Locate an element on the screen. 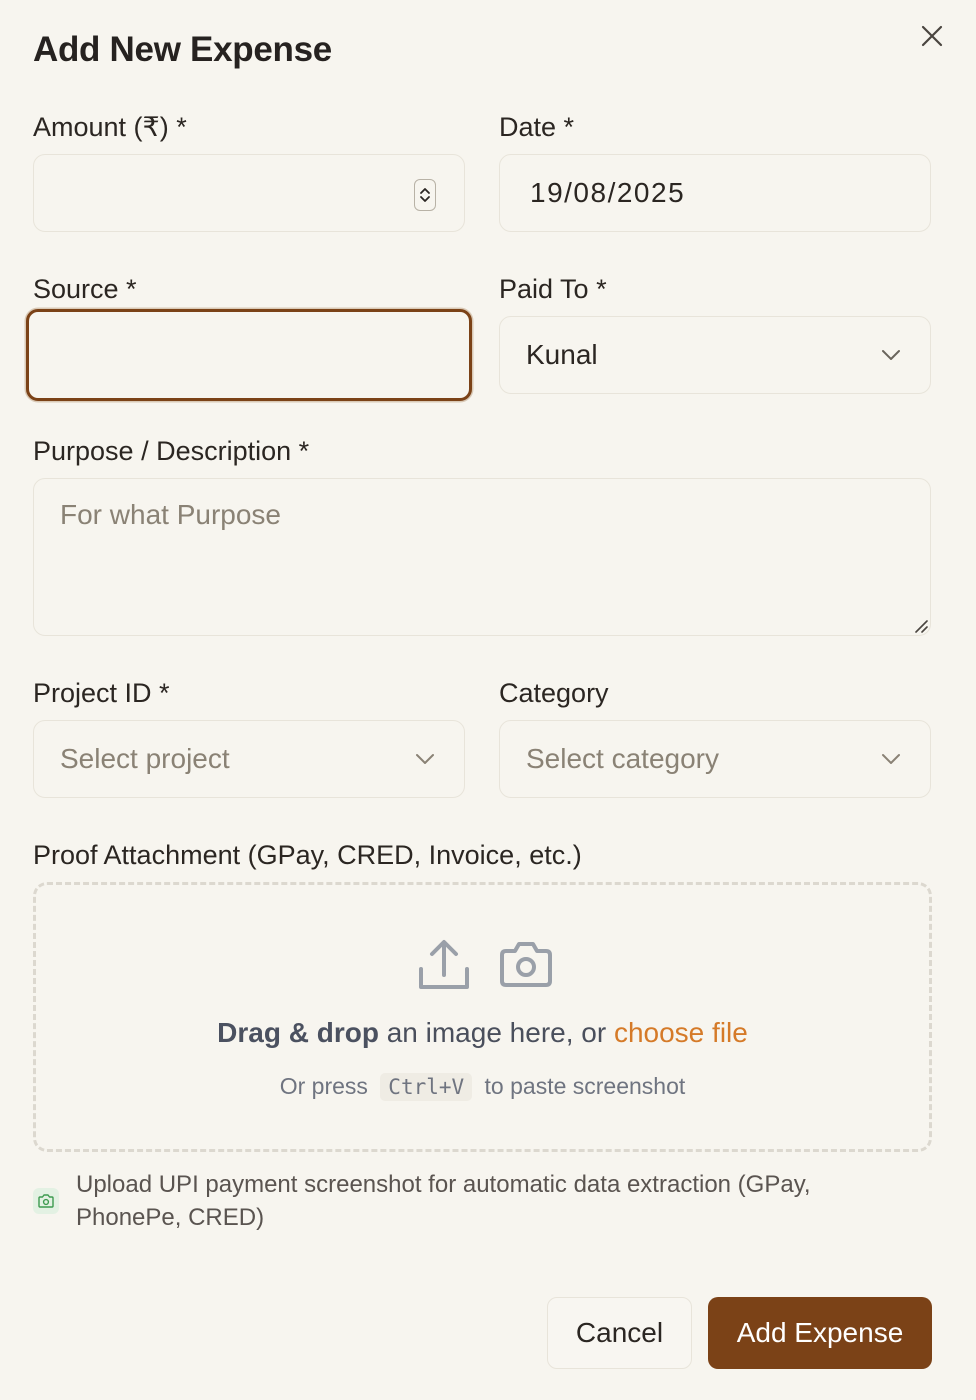  cancel-button: Cancel is located at coordinates (619, 1333).